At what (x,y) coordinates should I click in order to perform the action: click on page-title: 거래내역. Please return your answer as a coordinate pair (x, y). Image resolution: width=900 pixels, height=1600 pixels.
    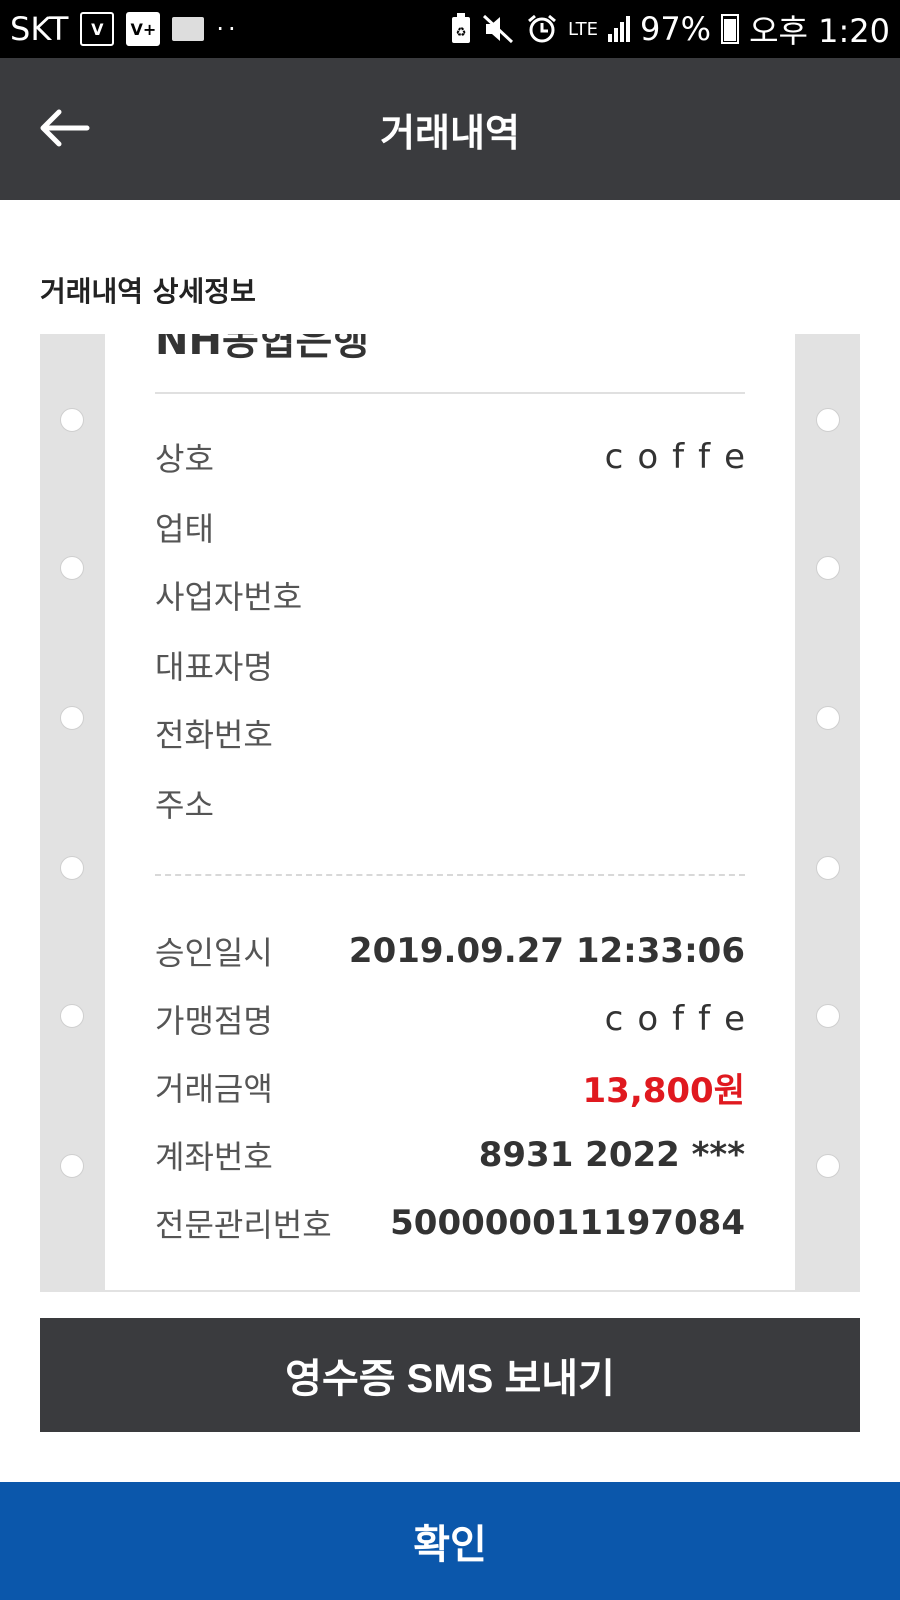
    Looking at the image, I should click on (450, 132).